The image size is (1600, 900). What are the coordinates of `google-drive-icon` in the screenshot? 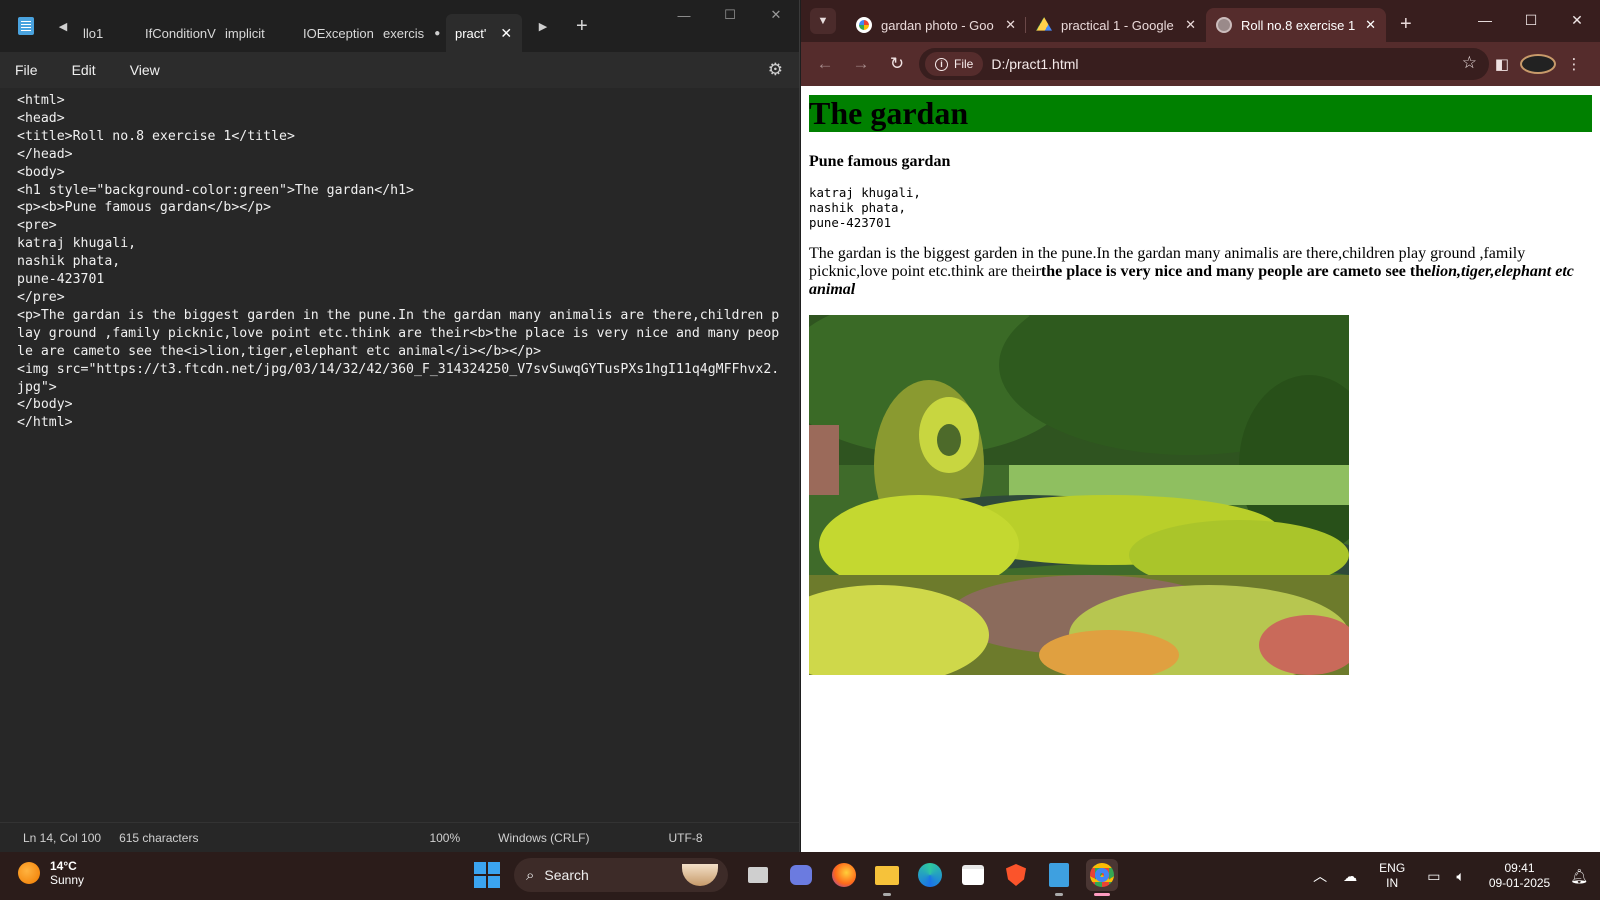 It's located at (1044, 24).